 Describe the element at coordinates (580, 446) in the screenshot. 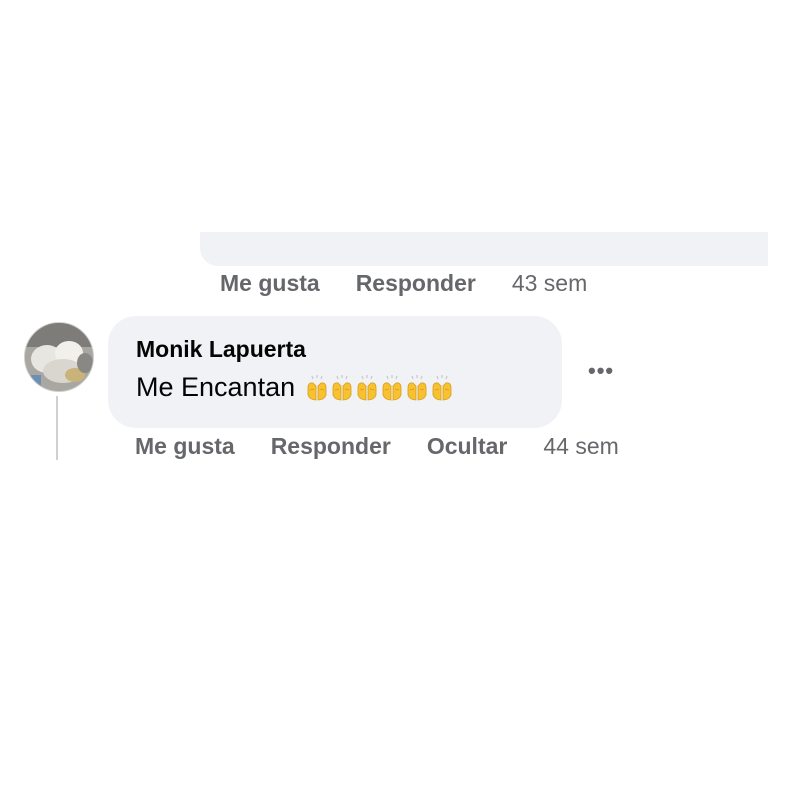

I see `comment-timestamp: 44 sem` at that location.